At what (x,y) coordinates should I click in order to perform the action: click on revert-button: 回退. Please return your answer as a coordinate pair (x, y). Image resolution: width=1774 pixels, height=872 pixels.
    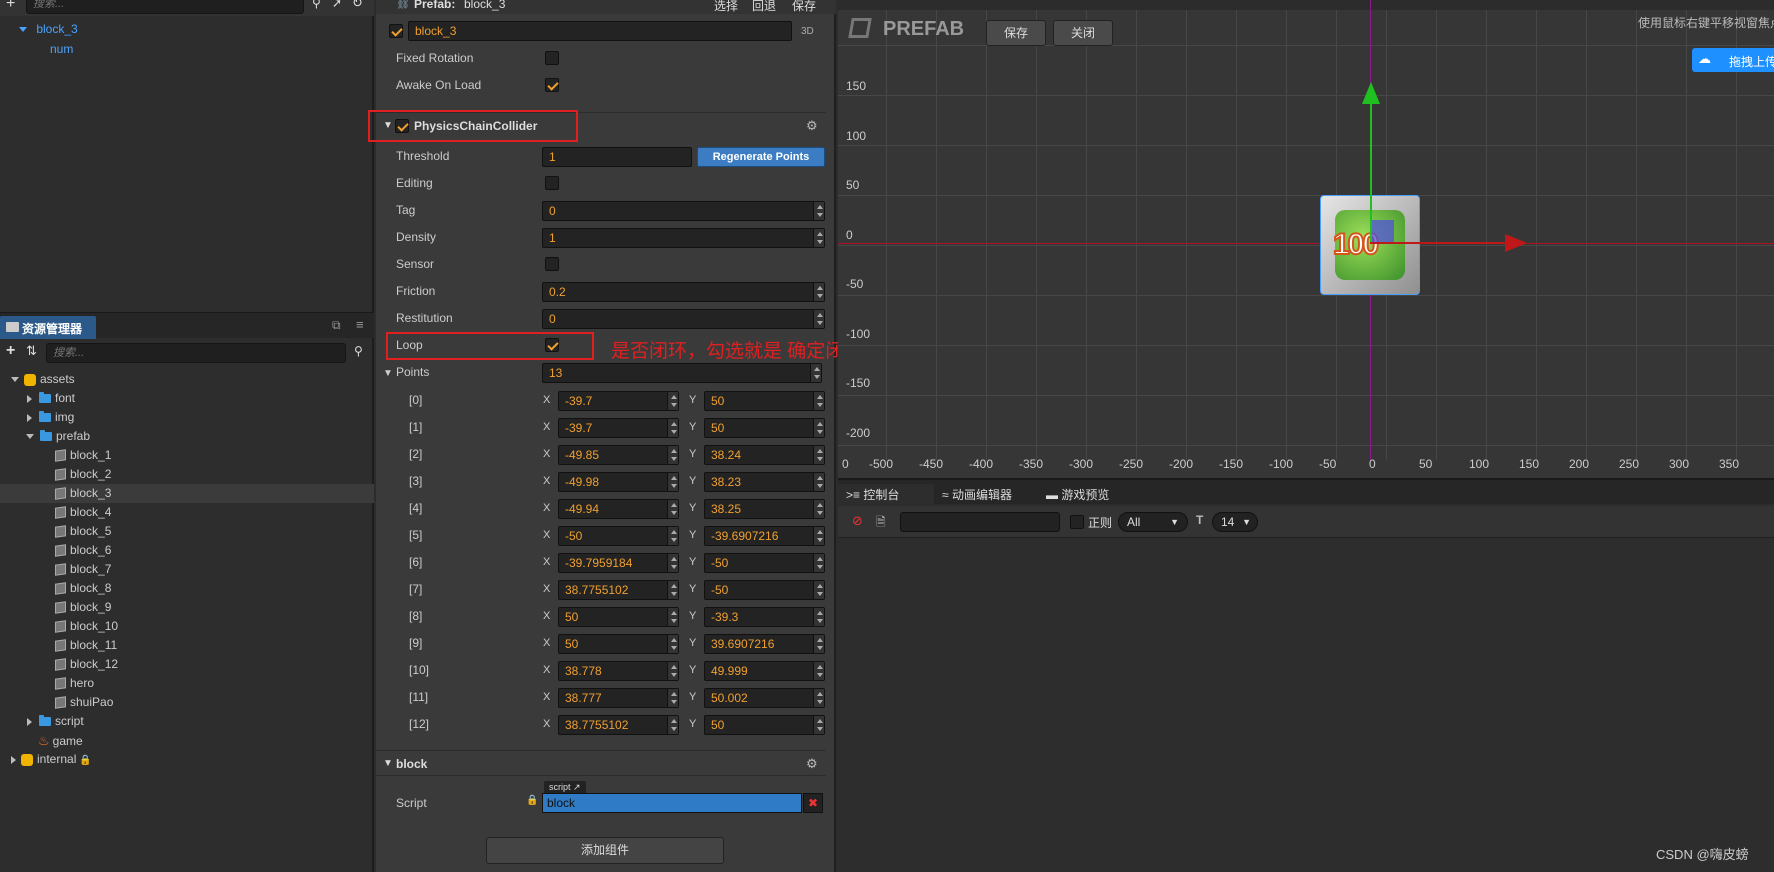
    Looking at the image, I should click on (764, 7).